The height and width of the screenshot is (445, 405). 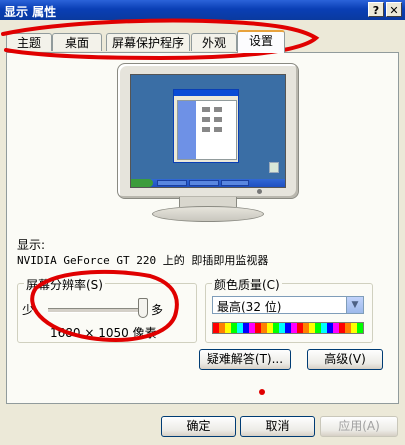 I want to click on color-quality-select: 最高(32 位) ▼, so click(x=288, y=305).